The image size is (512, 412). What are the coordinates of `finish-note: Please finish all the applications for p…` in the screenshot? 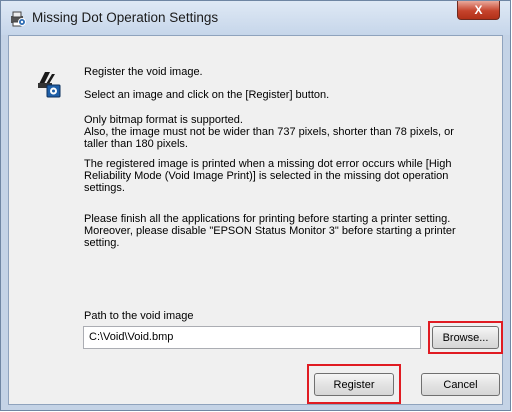 It's located at (270, 231).